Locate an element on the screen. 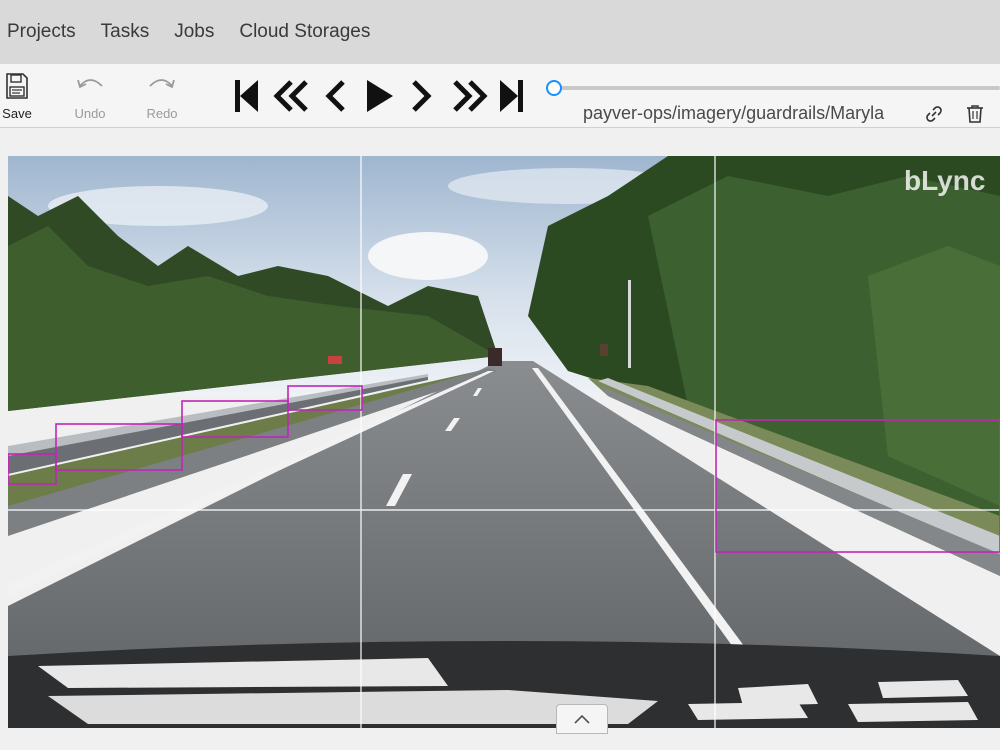 This screenshot has width=1000, height=750. previous-frame-button is located at coordinates (335, 96).